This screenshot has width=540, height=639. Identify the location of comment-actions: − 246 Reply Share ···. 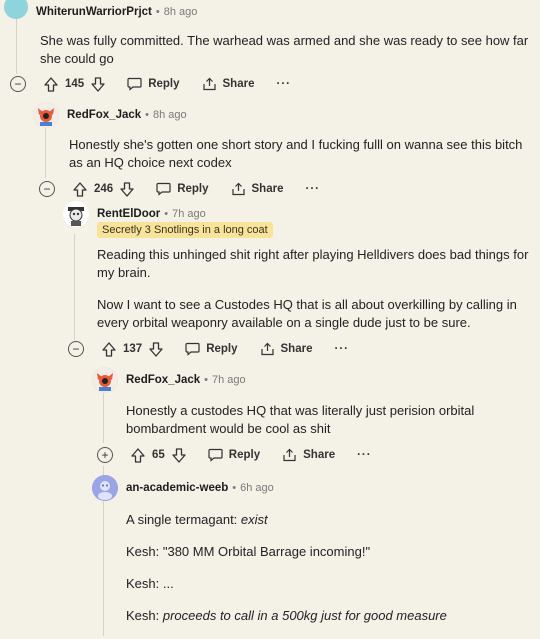
(179, 189).